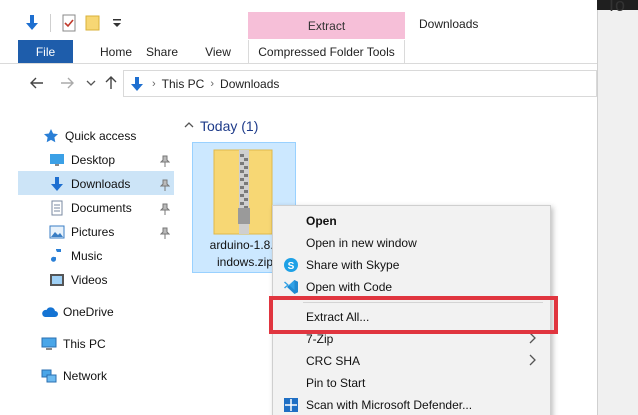 Image resolution: width=638 pixels, height=415 pixels. Describe the element at coordinates (411, 221) in the screenshot. I see `menu-item-open: Open` at that location.